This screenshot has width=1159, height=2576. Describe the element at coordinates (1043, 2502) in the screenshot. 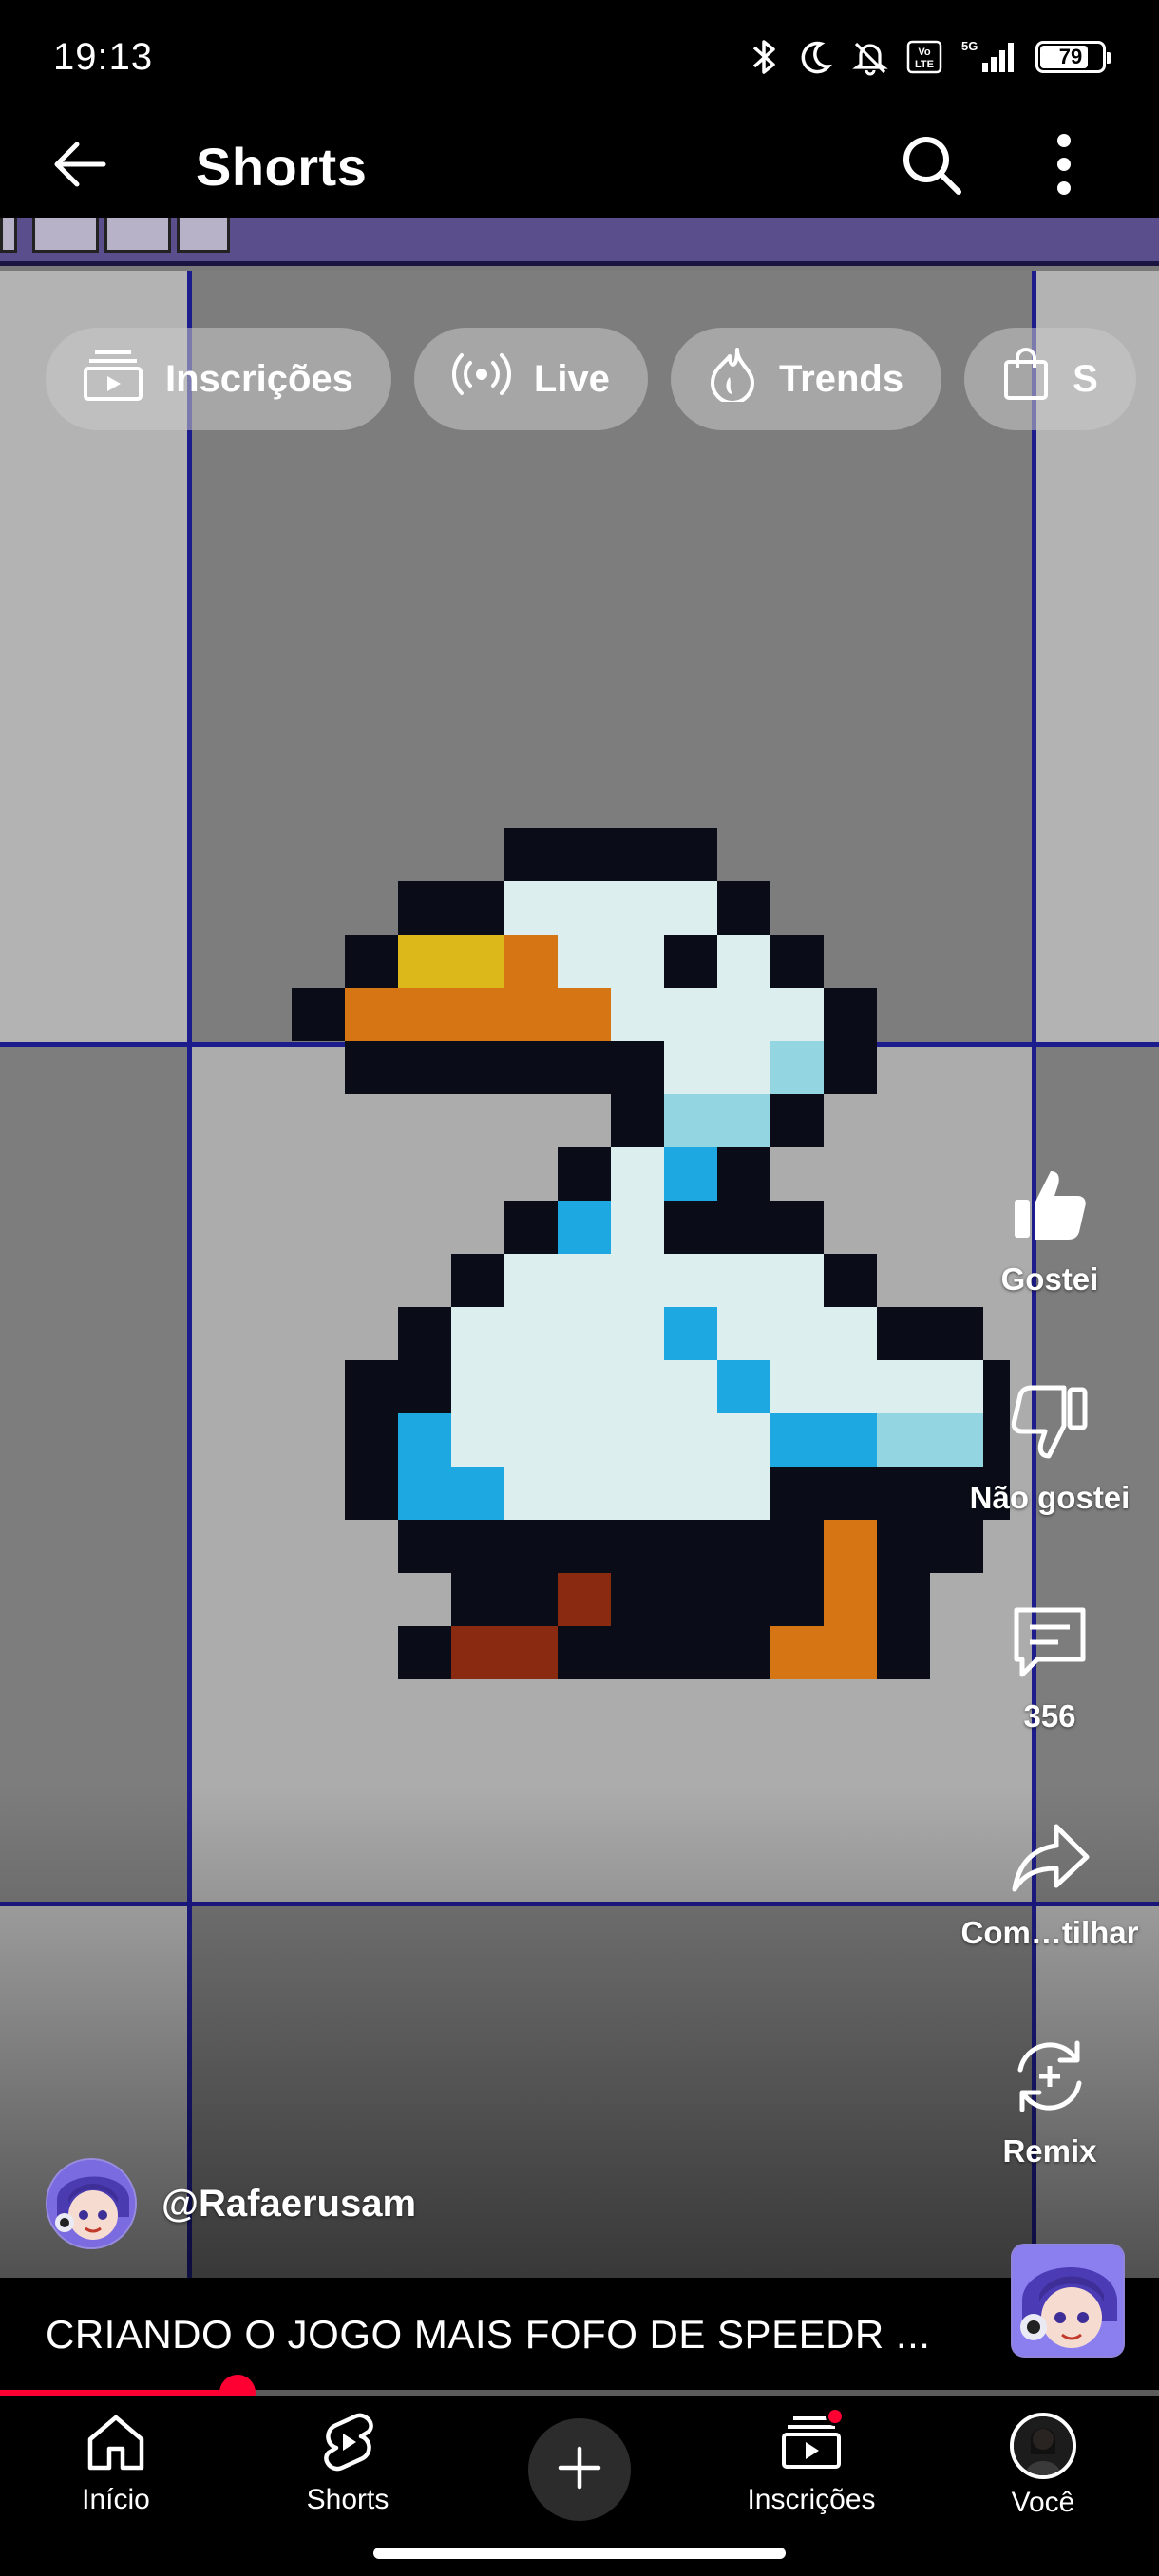

I see `nav-you-label: Você` at that location.